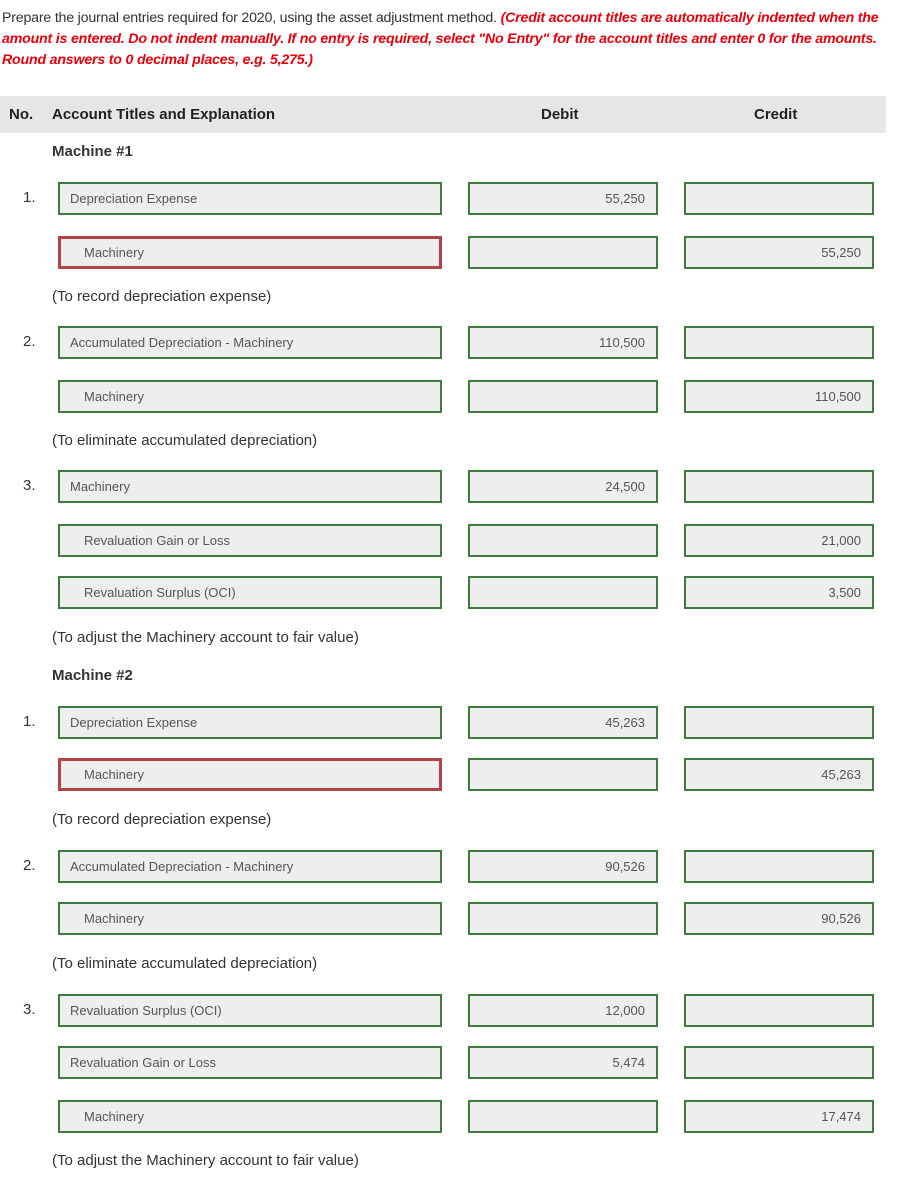 This screenshot has width=900, height=1196. What do you see at coordinates (779, 592) in the screenshot?
I see `credit-field: 3,500` at bounding box center [779, 592].